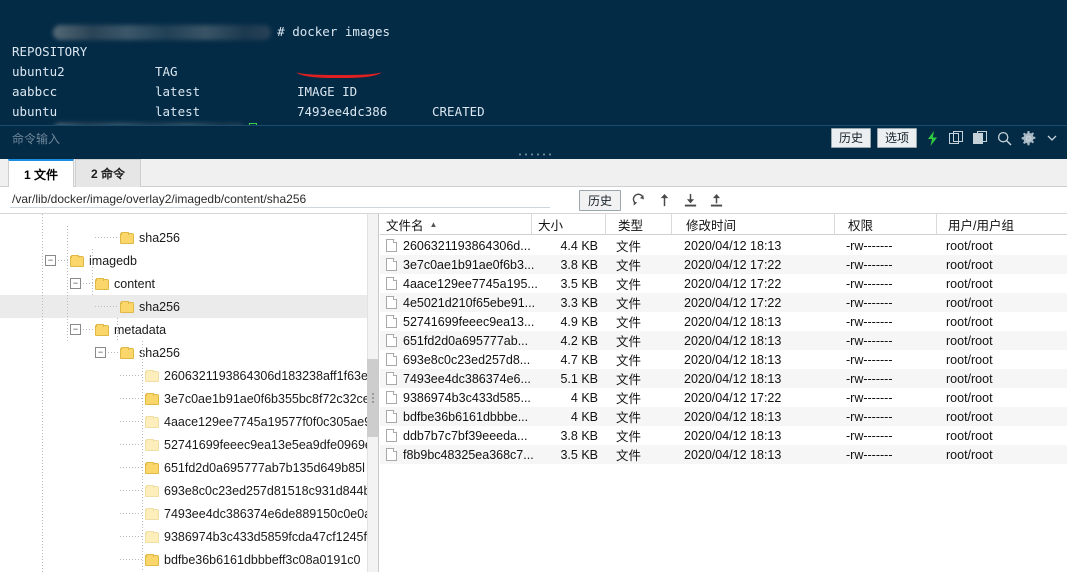 The image size is (1067, 572). What do you see at coordinates (733, 283) in the screenshot?
I see `file-modified-cell: 2020/04/12 17:22` at bounding box center [733, 283].